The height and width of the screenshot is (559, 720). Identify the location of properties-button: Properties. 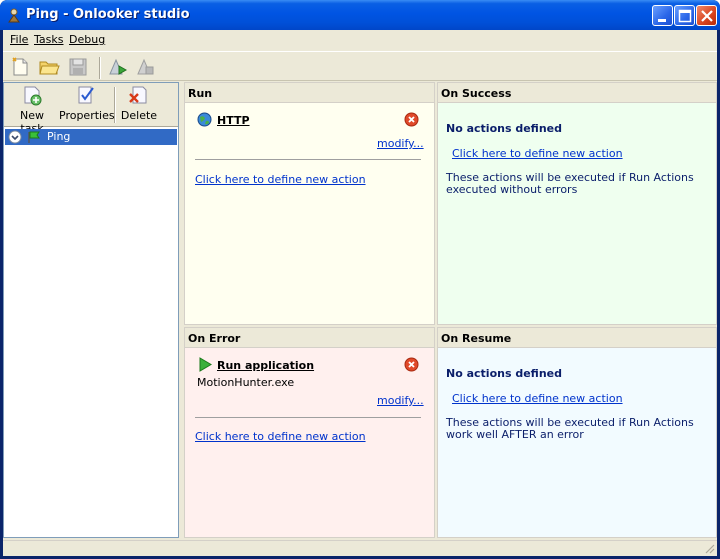
(87, 103).